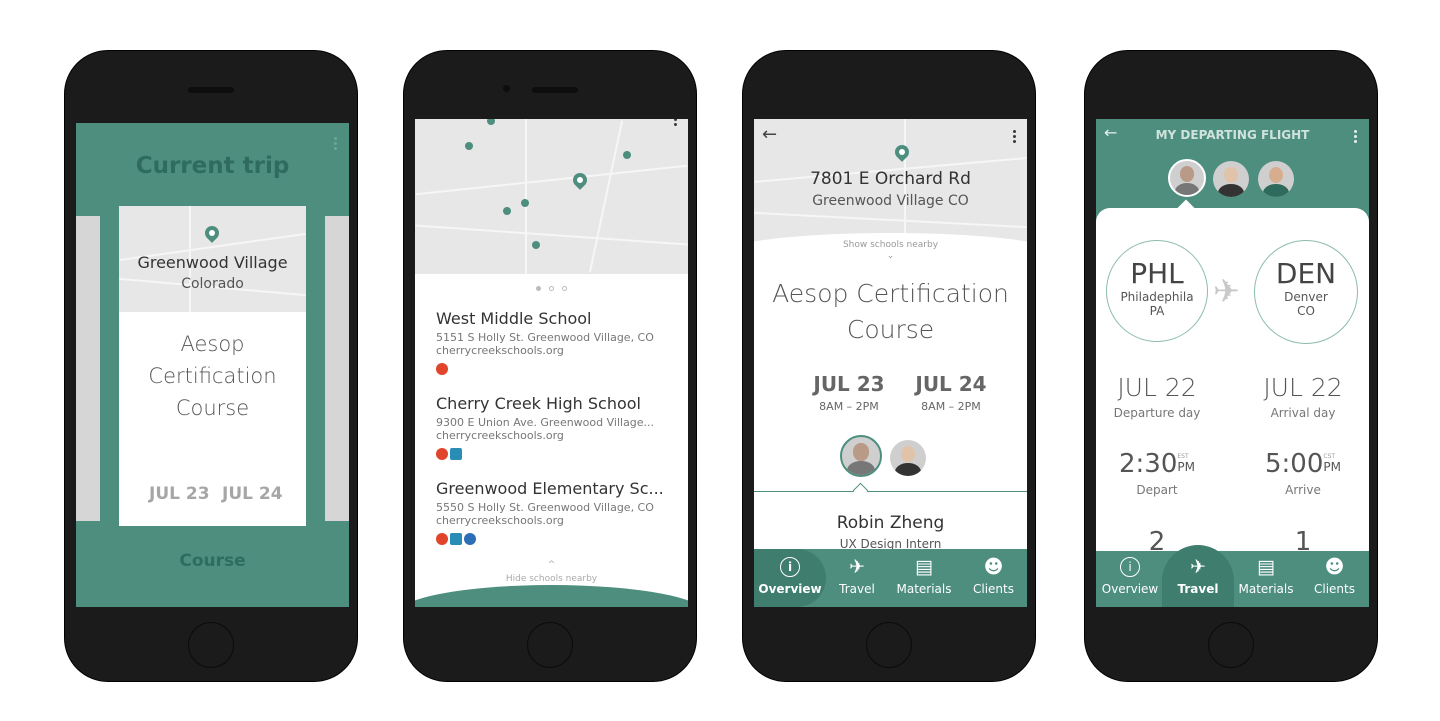 The image size is (1440, 721). What do you see at coordinates (506, 88) in the screenshot?
I see `front-camera` at bounding box center [506, 88].